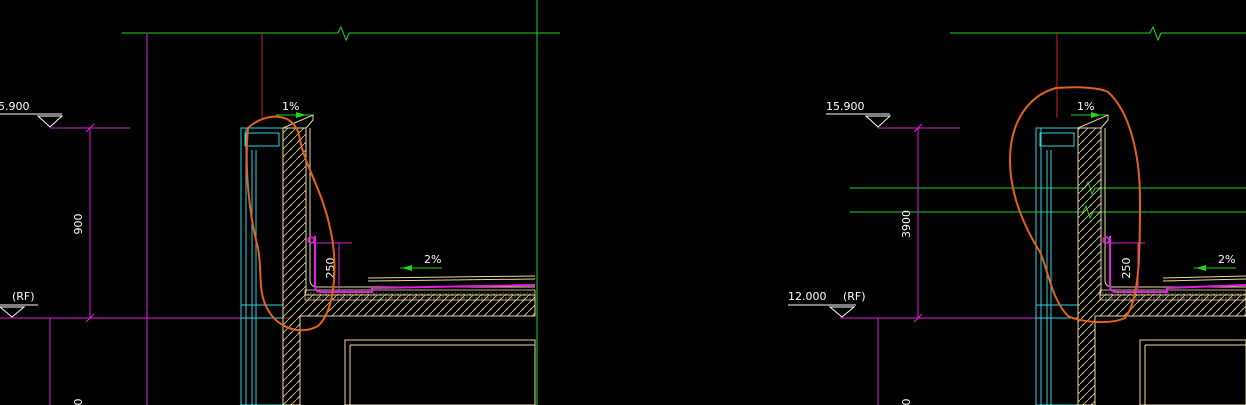 This screenshot has width=1246, height=405. What do you see at coordinates (893, 114) in the screenshot?
I see `right-elevation-top-marker: 15.900` at bounding box center [893, 114].